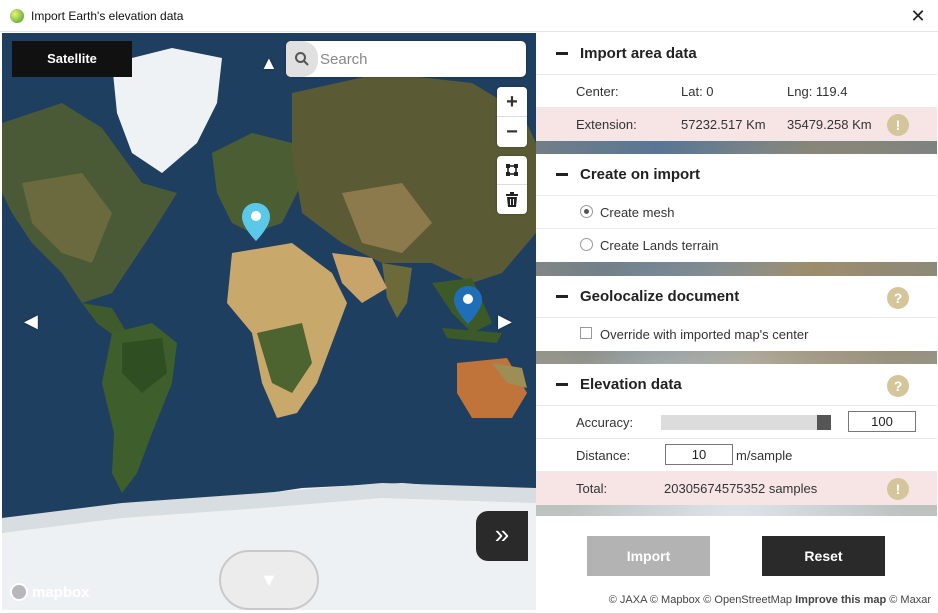  What do you see at coordinates (660, 296) in the screenshot?
I see `section-title: Geolocalize document` at bounding box center [660, 296].